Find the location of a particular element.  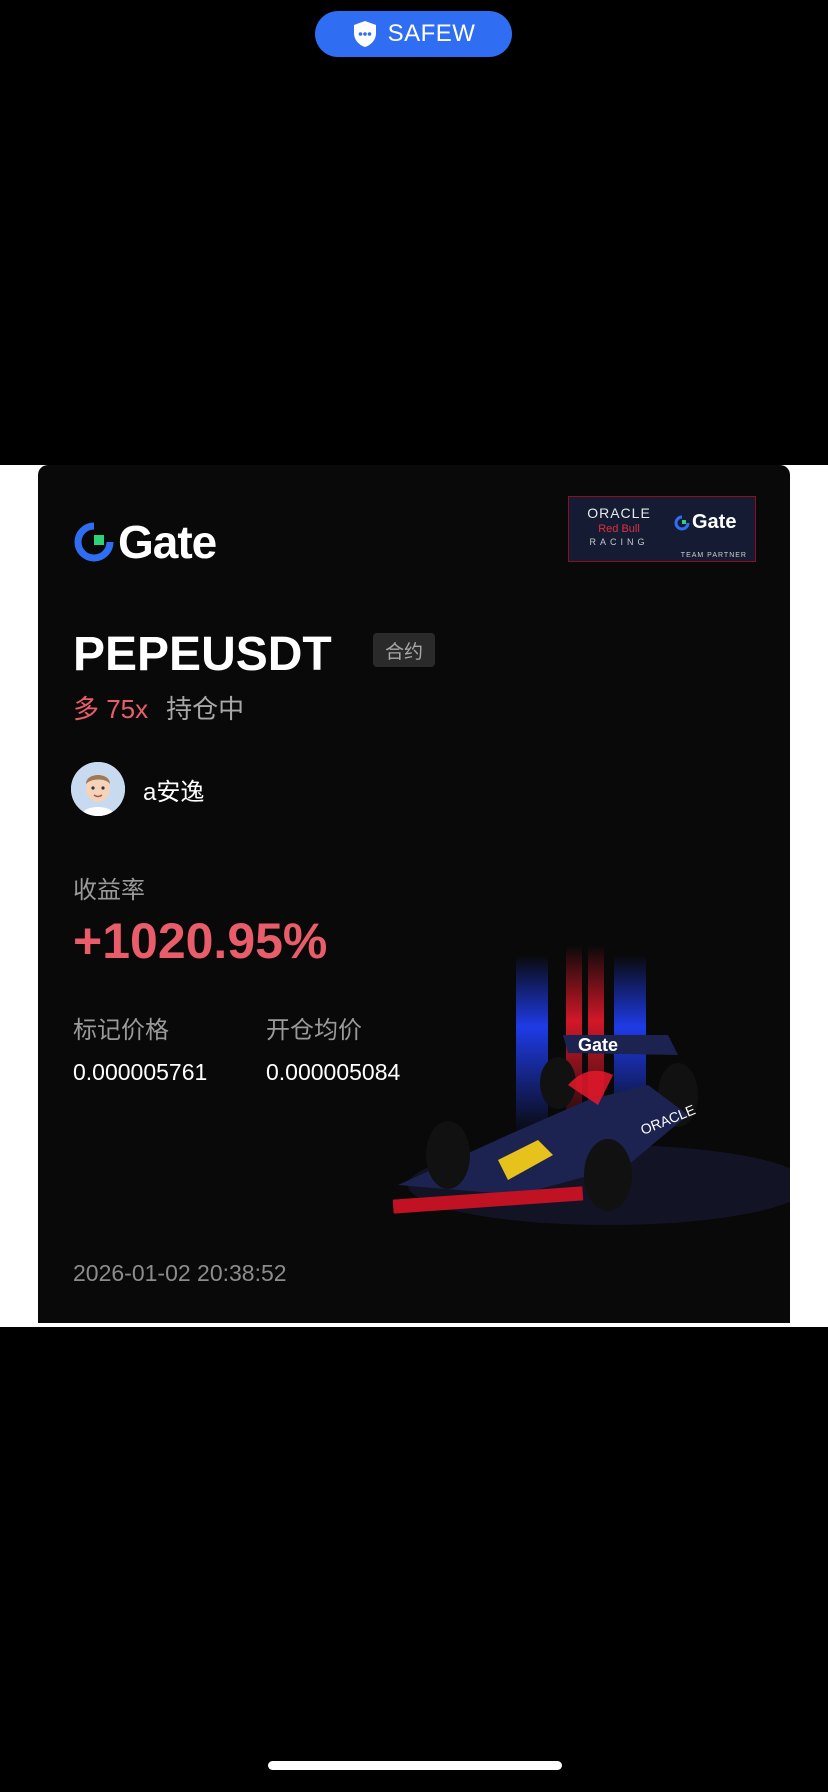

gate-small-icon is located at coordinates (682, 522).